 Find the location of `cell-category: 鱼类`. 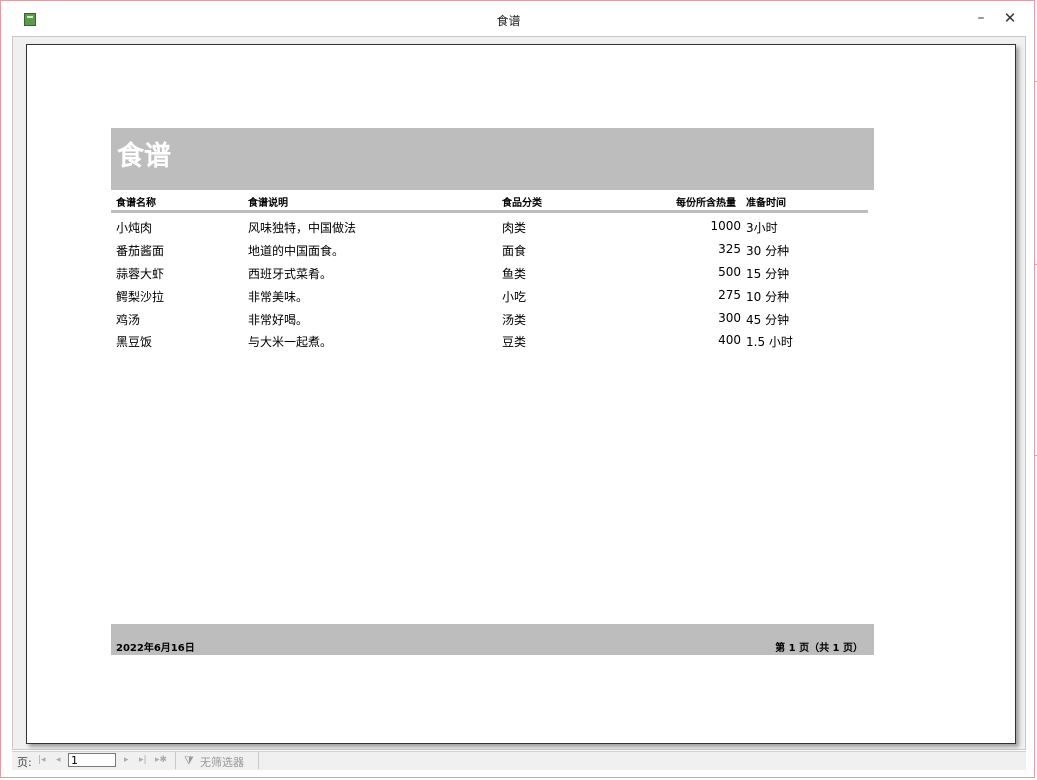

cell-category: 鱼类 is located at coordinates (514, 274).